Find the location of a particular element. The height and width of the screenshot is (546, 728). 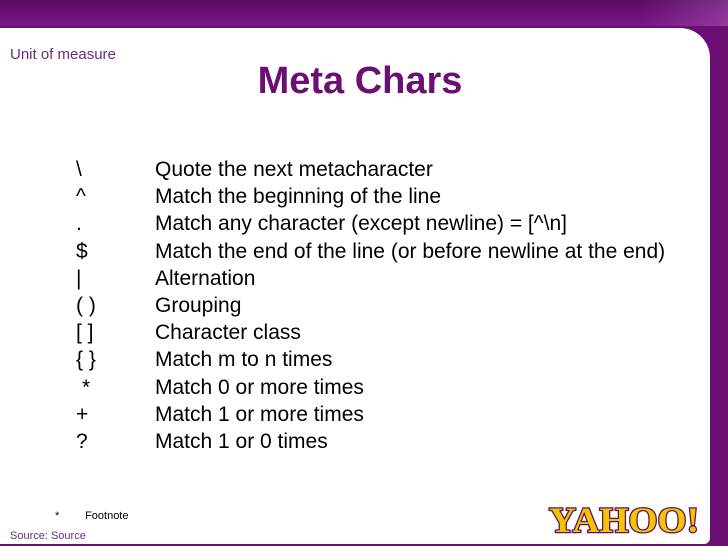

list-item: * Match 0 or more times is located at coordinates (393, 389).